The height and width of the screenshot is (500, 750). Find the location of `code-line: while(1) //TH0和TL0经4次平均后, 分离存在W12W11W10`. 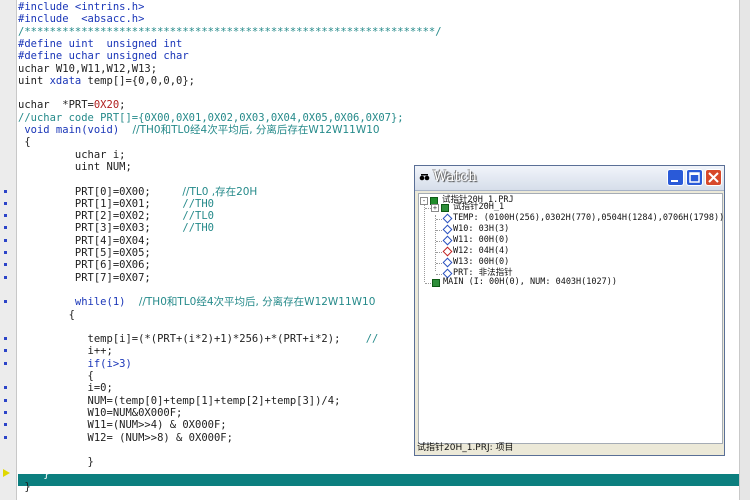

code-line: while(1) //TH0和TL0经4次平均后, 分离存在W12W11W10 is located at coordinates (197, 302).